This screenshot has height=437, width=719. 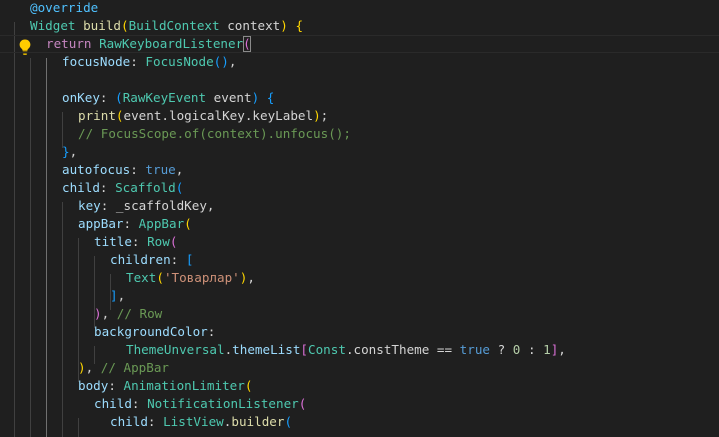 What do you see at coordinates (359, 26) in the screenshot?
I see `code-line: Widget build(BuildContext context) {` at bounding box center [359, 26].